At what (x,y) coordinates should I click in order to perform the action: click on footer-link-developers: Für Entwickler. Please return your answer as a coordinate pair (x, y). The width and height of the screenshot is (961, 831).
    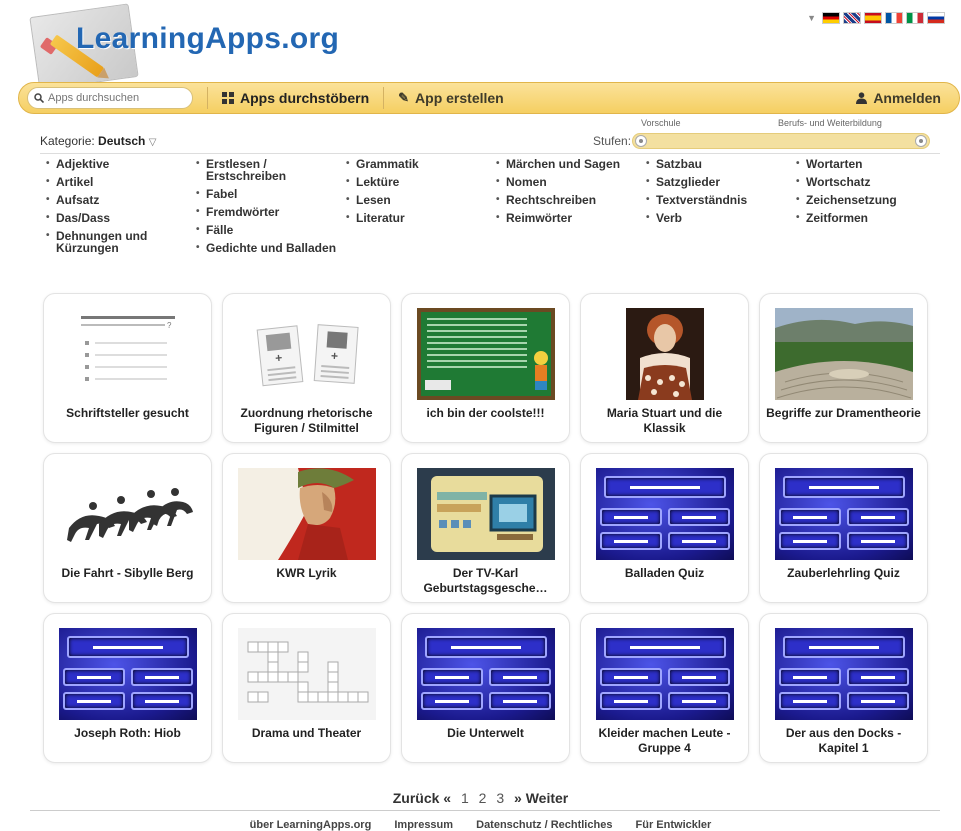
    Looking at the image, I should click on (674, 825).